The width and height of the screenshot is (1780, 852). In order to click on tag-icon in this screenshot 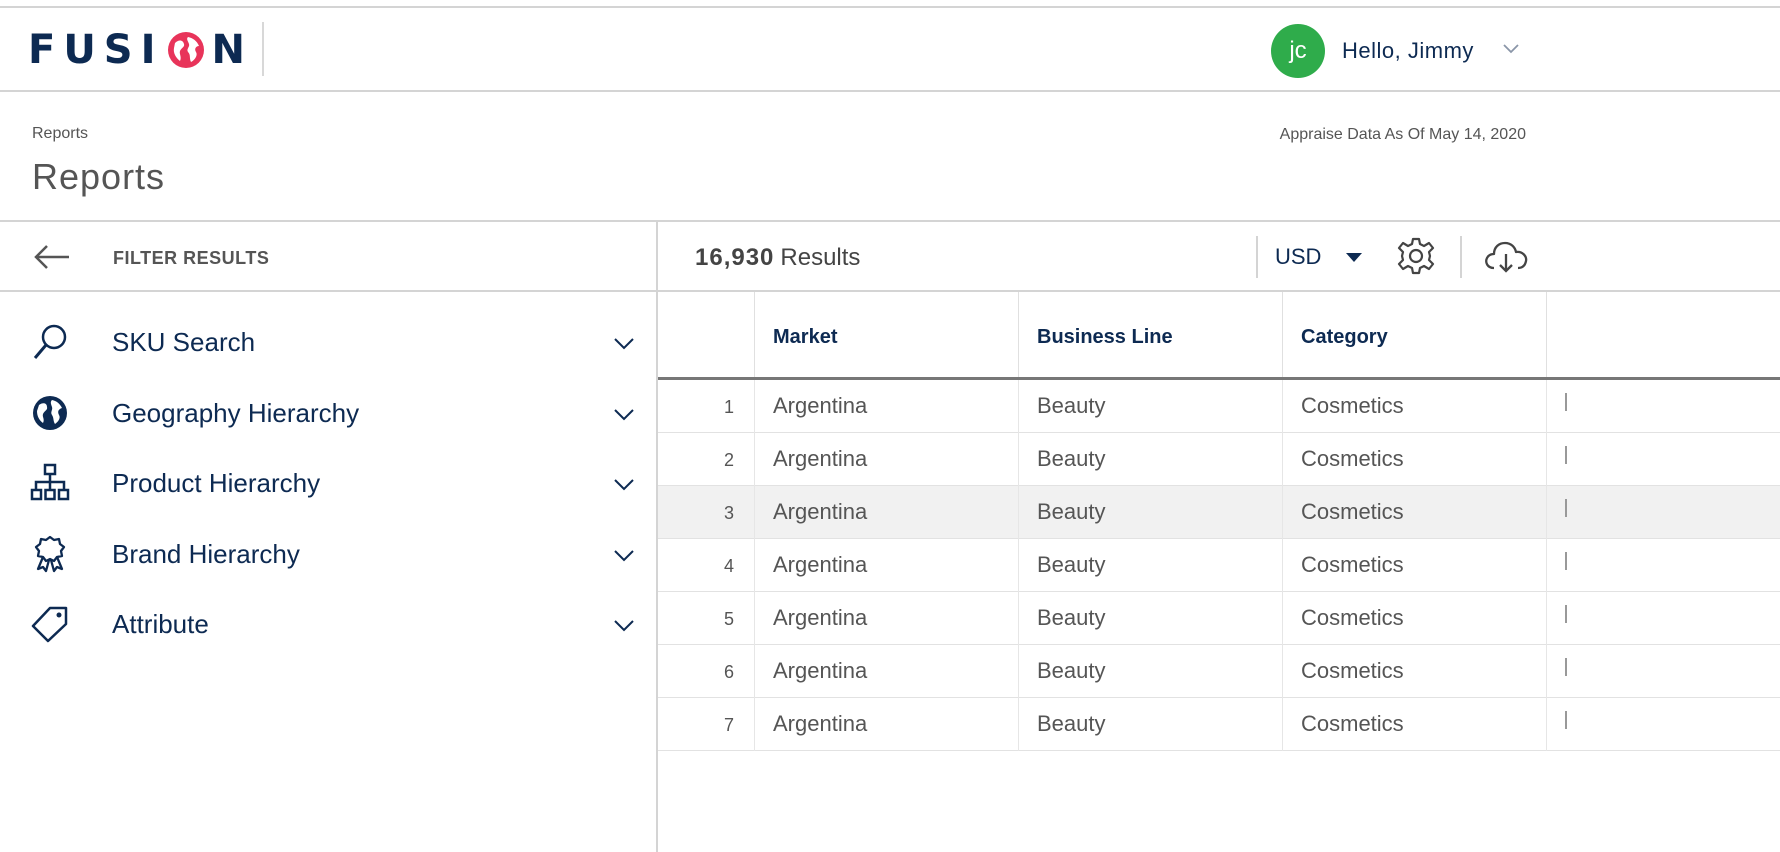, I will do `click(49, 624)`.